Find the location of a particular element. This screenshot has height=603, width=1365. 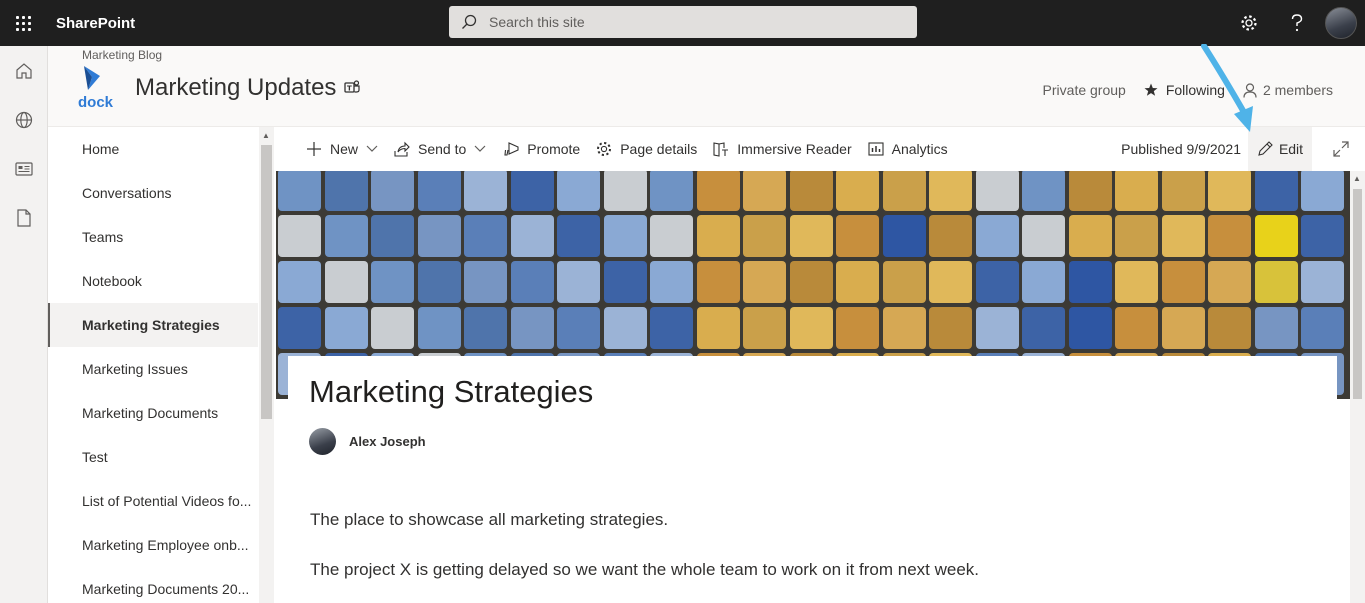

site-title: Marketing Updates is located at coordinates (235, 88).